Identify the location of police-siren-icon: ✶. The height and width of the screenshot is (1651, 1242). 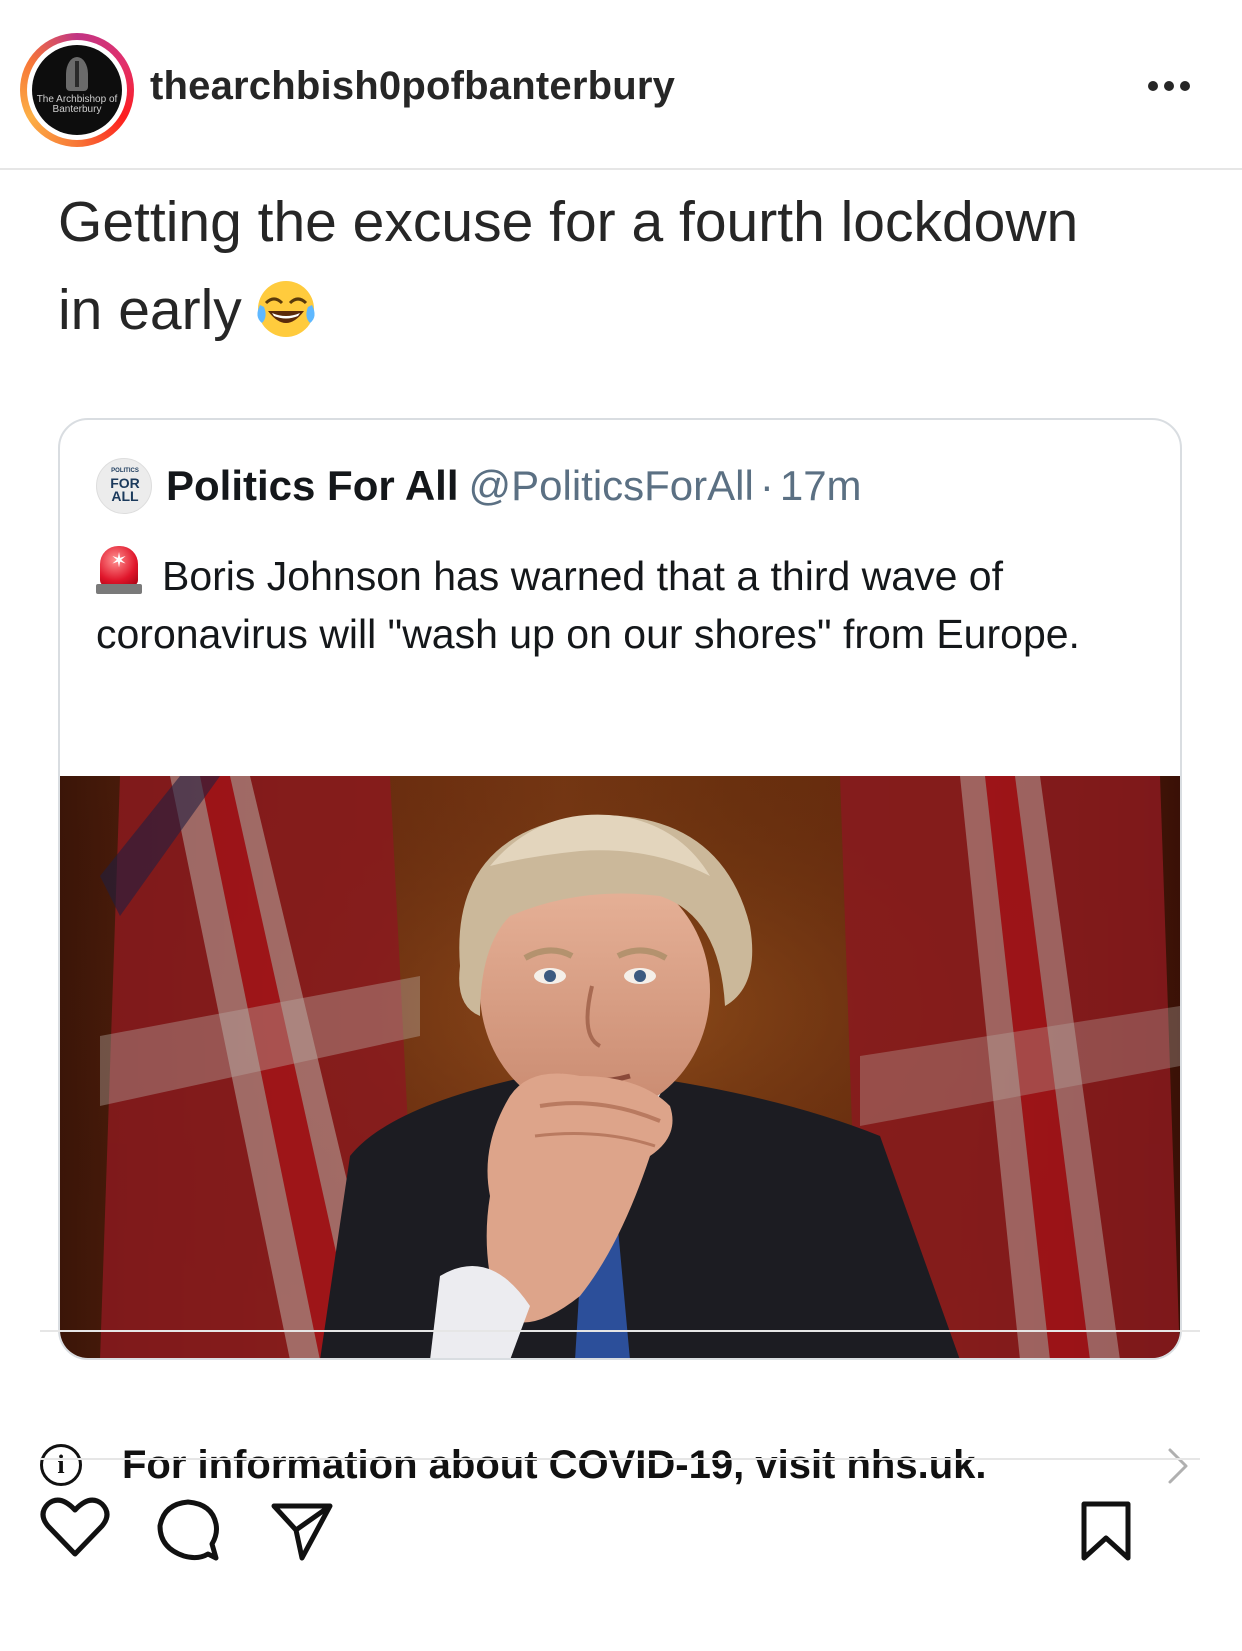
(119, 570).